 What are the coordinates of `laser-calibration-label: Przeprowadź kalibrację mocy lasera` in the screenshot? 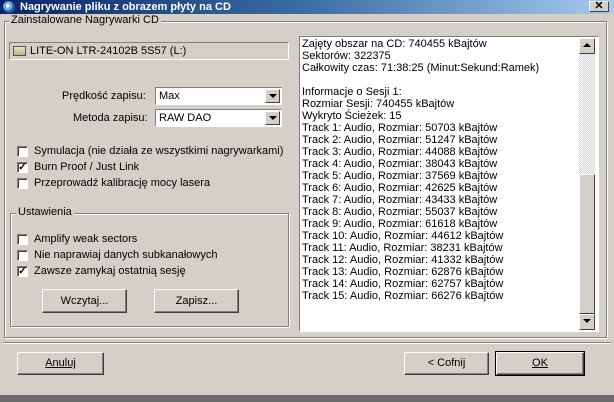 It's located at (122, 183).